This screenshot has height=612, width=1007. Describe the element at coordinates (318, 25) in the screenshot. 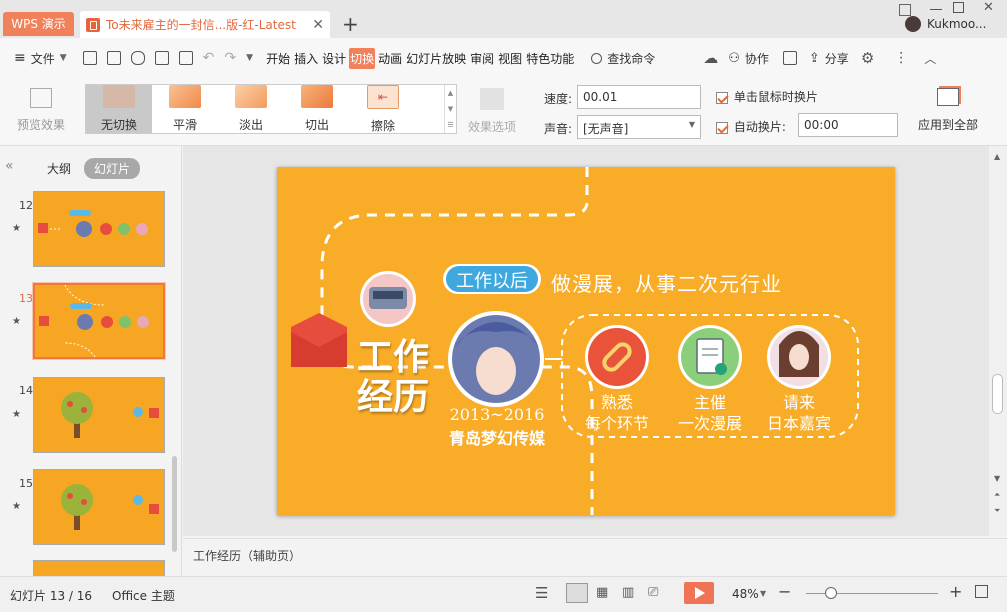

I see `close-tab-icon: ✕` at that location.